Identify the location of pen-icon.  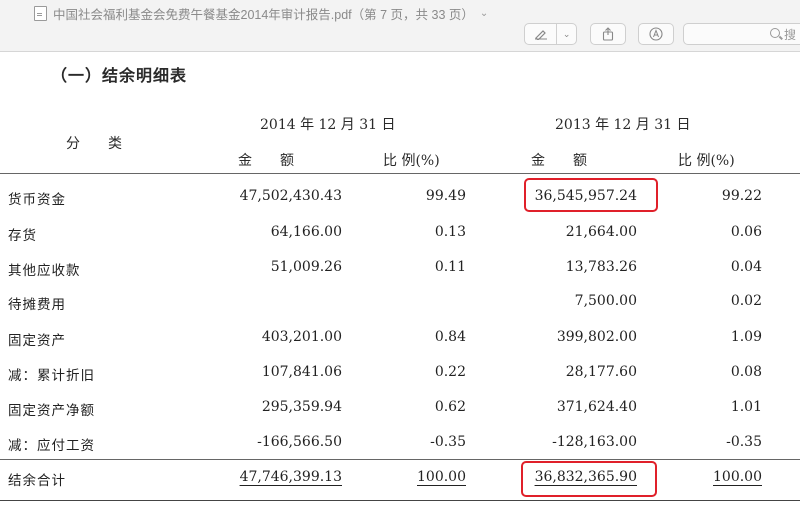
(540, 34).